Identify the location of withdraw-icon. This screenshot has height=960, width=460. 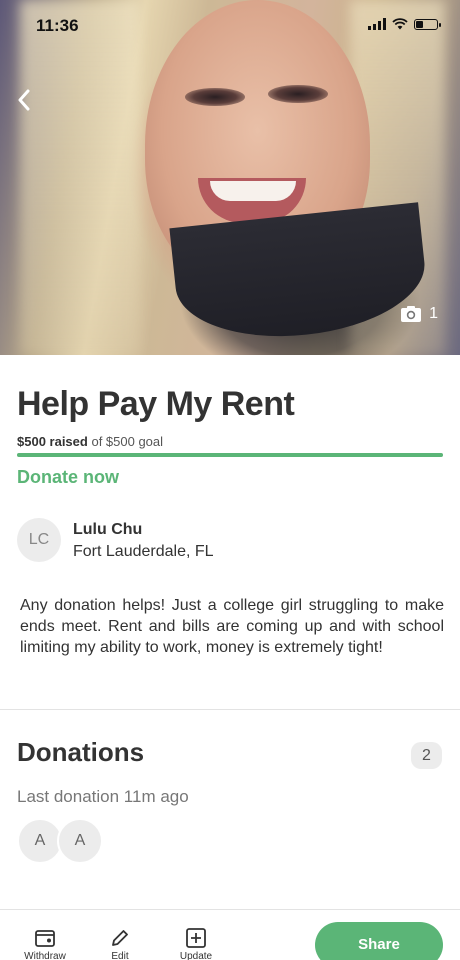
(45, 938).